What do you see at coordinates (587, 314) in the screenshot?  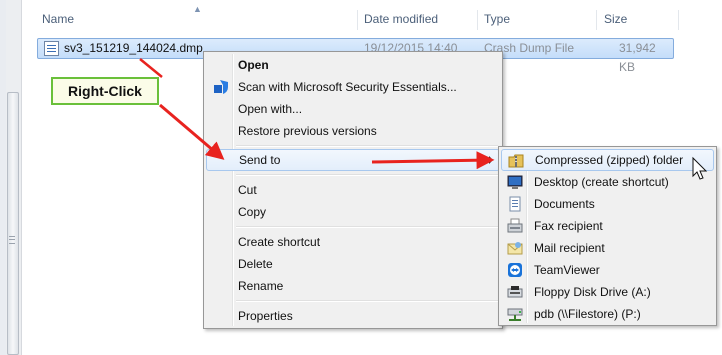 I see `submenu-item-label: pdb (\\Filestore) (P:)` at bounding box center [587, 314].